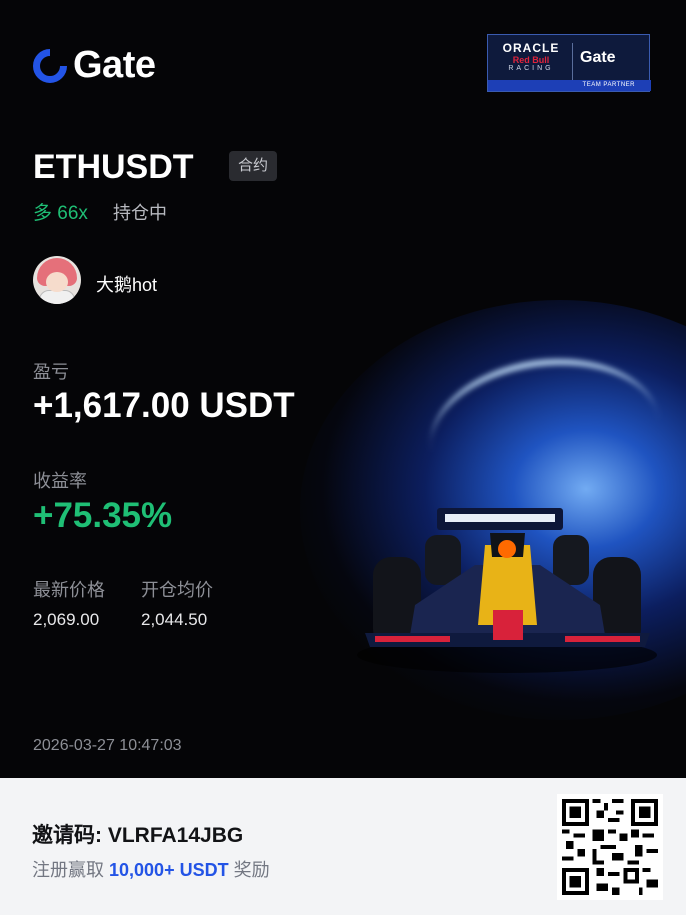  What do you see at coordinates (598, 57) in the screenshot?
I see `partner-gate-text: Gate` at bounding box center [598, 57].